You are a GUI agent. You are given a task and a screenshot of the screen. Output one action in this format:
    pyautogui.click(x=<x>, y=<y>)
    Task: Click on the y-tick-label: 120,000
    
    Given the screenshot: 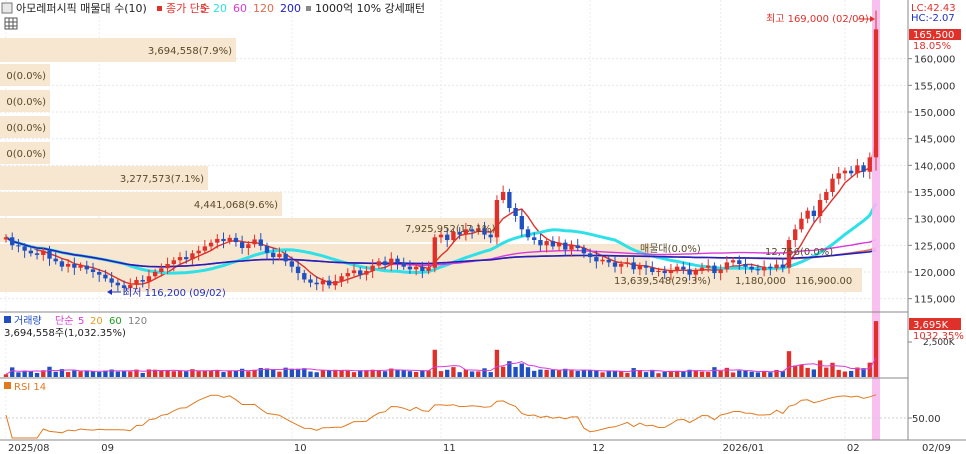 What is the action you would take?
    pyautogui.click(x=934, y=273)
    